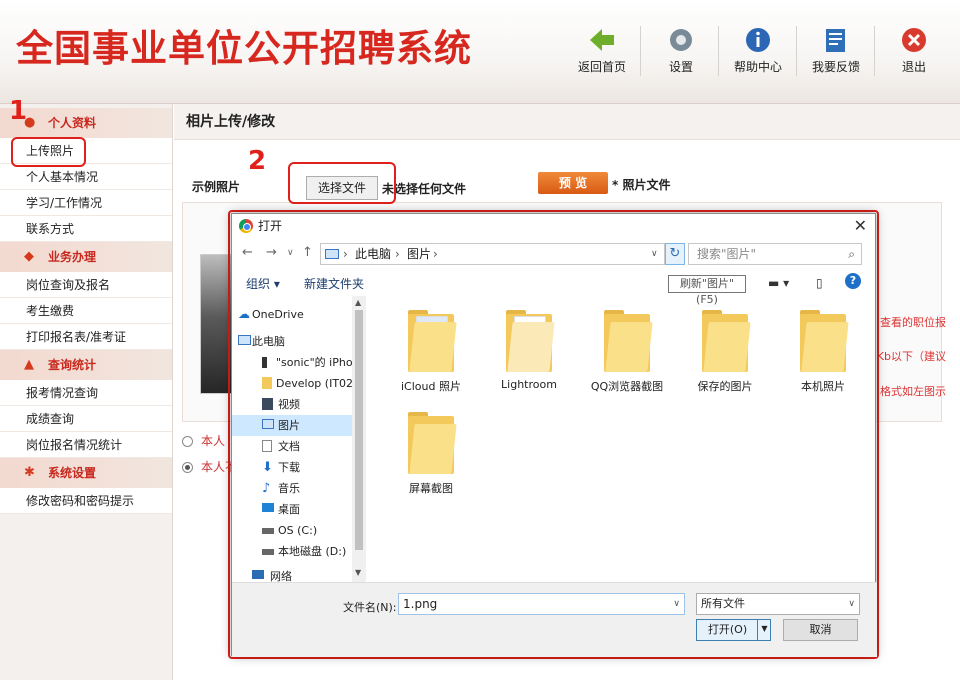 The height and width of the screenshot is (680, 960). Describe the element at coordinates (72, 365) in the screenshot. I see `section-title: 查询统计` at that location.